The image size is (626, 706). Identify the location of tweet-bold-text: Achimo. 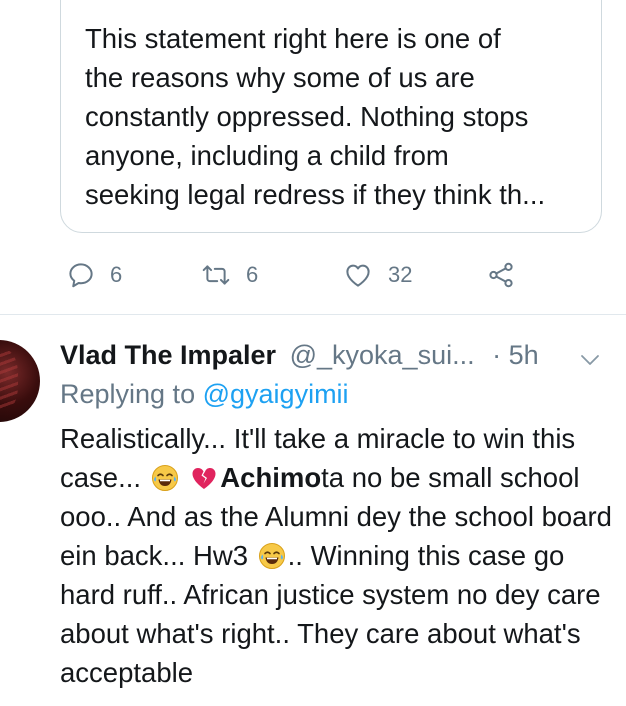
(271, 477).